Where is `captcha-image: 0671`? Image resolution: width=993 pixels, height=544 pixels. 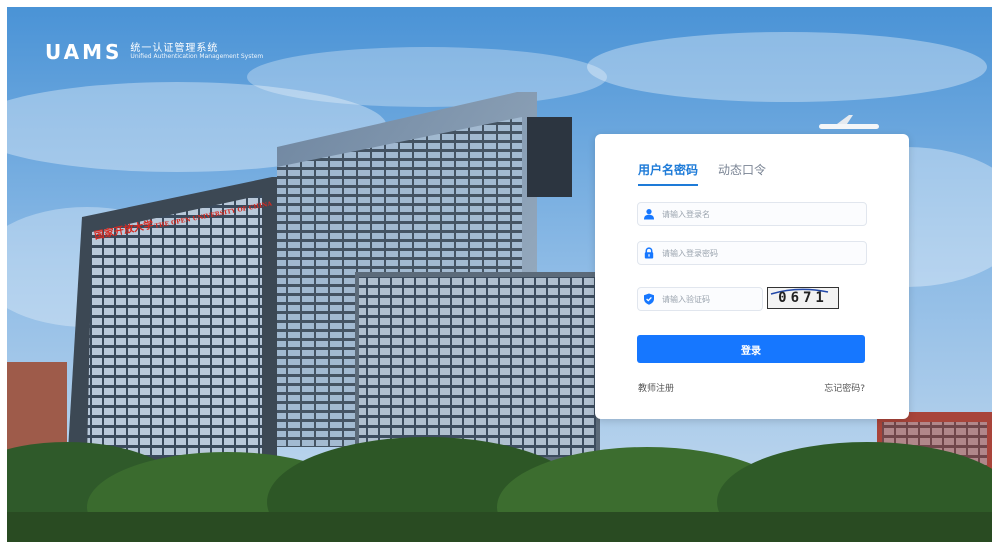 captcha-image: 0671 is located at coordinates (803, 298).